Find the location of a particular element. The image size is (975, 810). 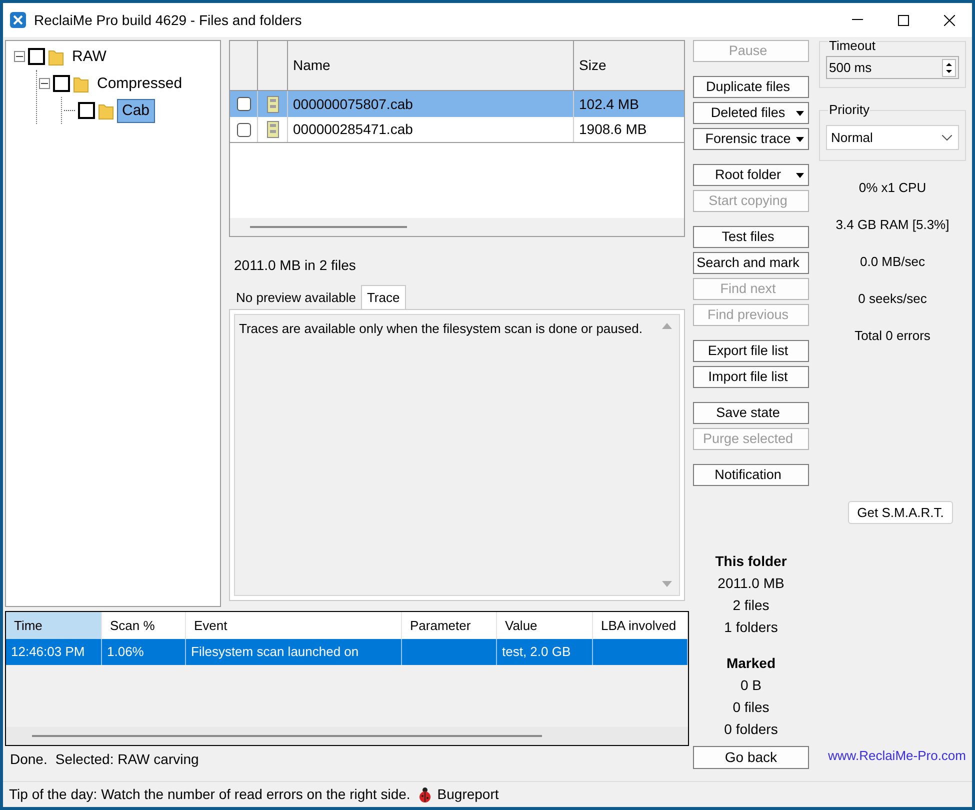

tree-item: Compressed is located at coordinates (140, 84).